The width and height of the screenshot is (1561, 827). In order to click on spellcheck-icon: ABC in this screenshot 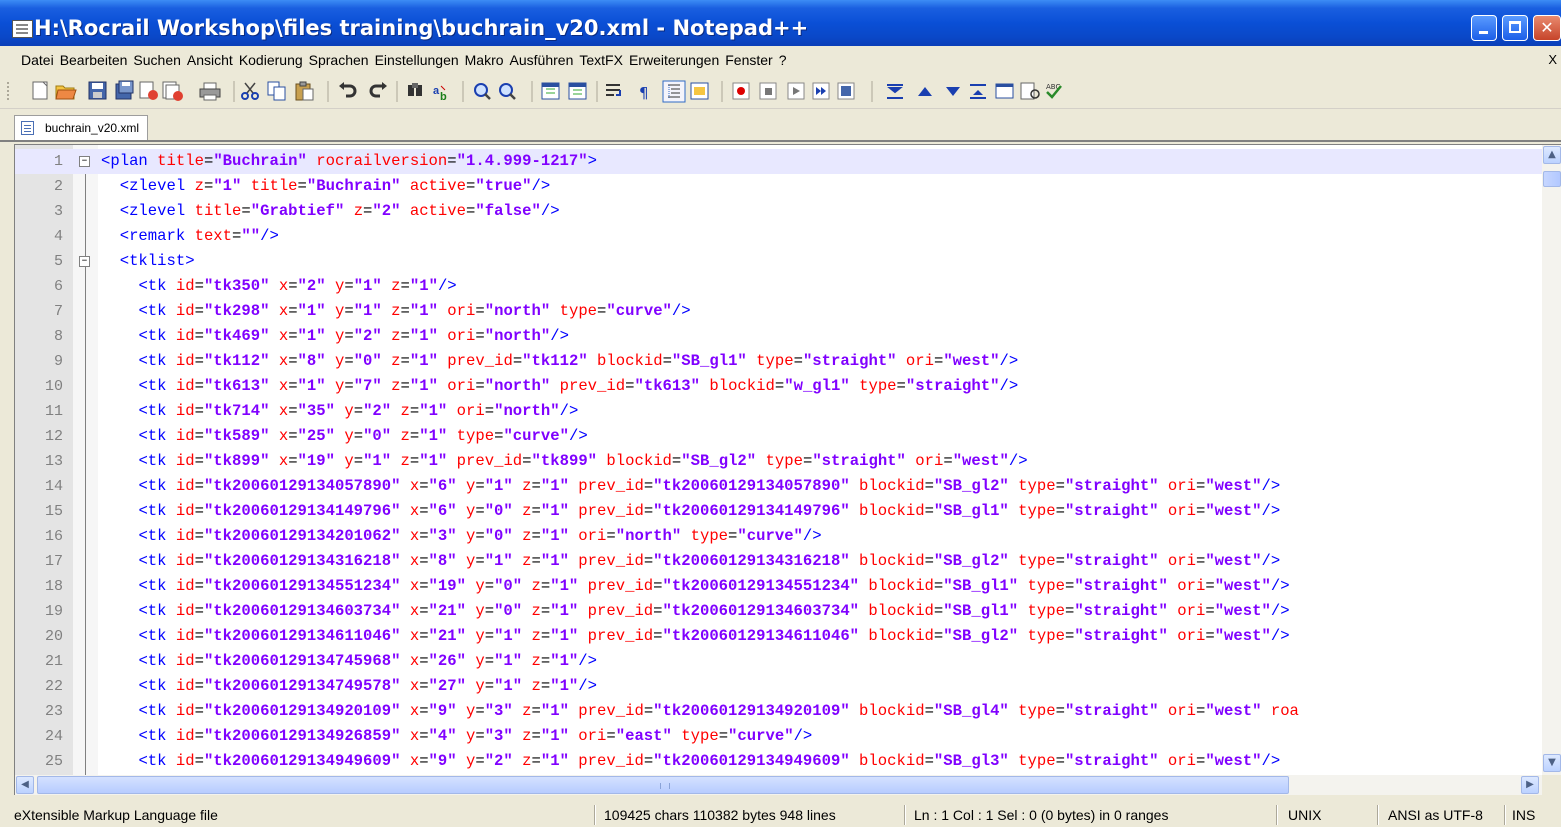, I will do `click(1054, 91)`.